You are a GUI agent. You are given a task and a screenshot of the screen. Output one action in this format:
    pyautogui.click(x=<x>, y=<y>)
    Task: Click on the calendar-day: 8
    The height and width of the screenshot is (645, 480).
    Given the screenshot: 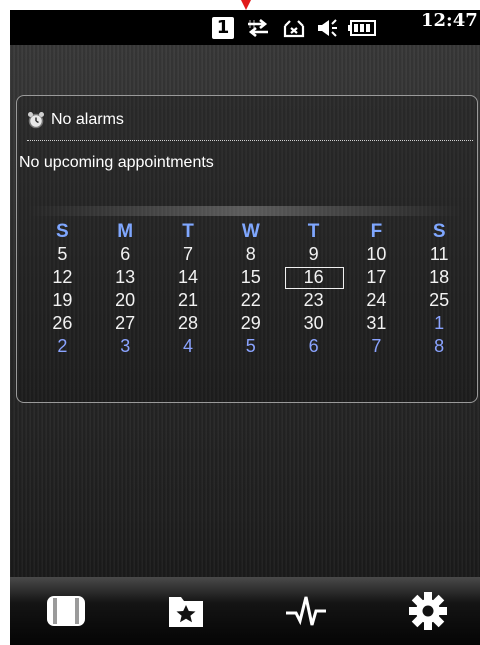 What is the action you would take?
    pyautogui.click(x=250, y=254)
    